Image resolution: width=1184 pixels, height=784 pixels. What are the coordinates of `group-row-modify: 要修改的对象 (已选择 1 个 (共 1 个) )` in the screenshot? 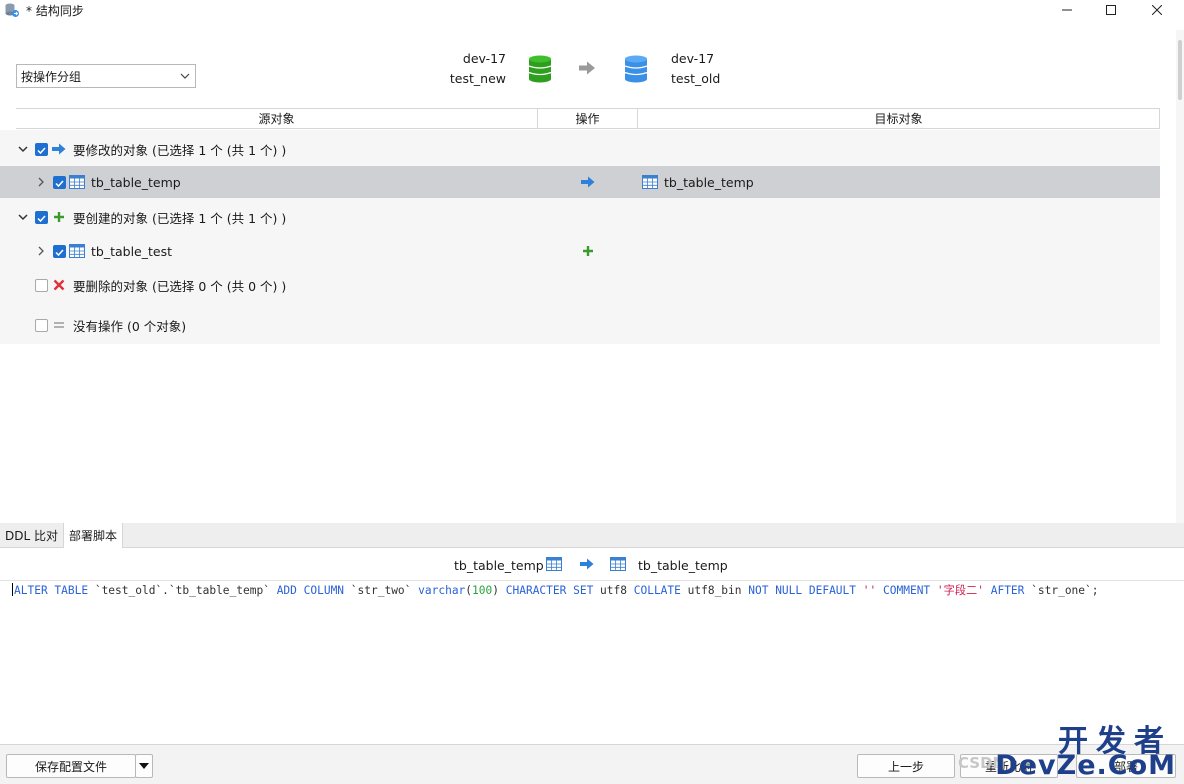 It's located at (580, 149).